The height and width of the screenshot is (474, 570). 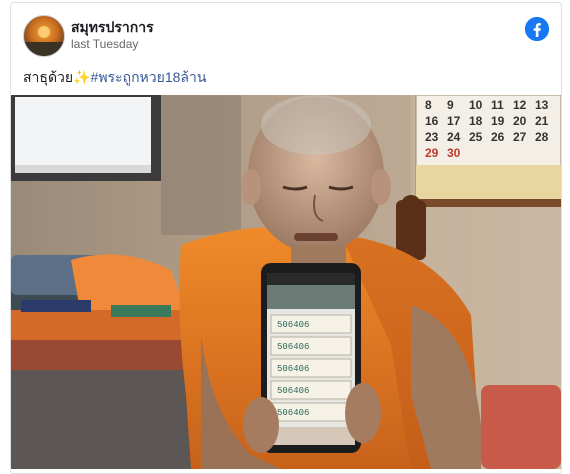 I want to click on calendar-day: 27, so click(x=520, y=137).